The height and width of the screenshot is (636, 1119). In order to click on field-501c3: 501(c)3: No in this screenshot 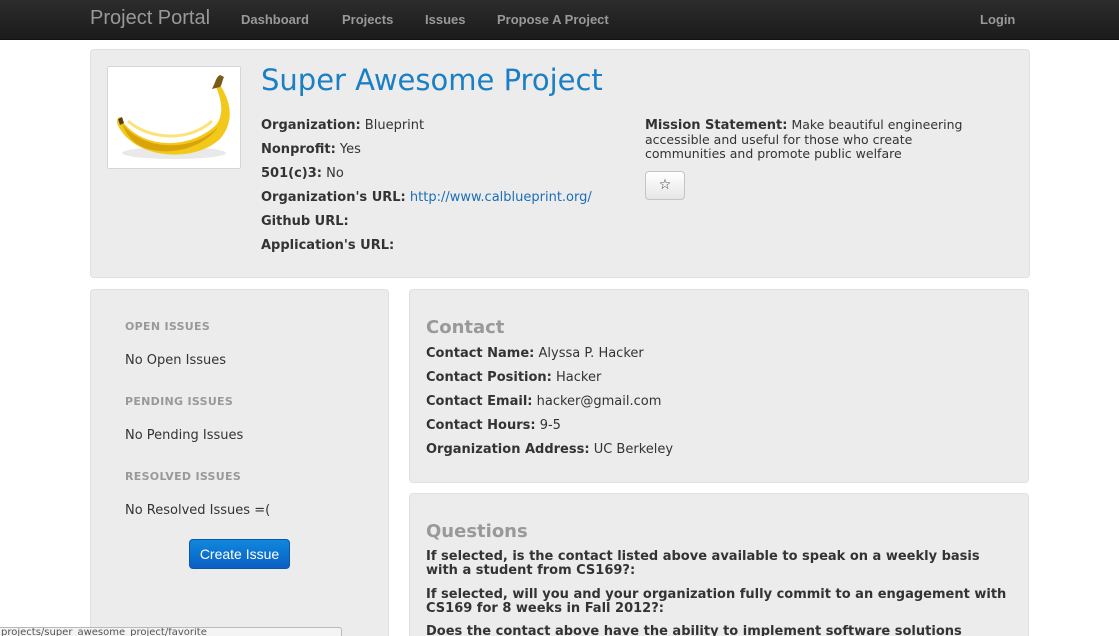, I will do `click(302, 173)`.